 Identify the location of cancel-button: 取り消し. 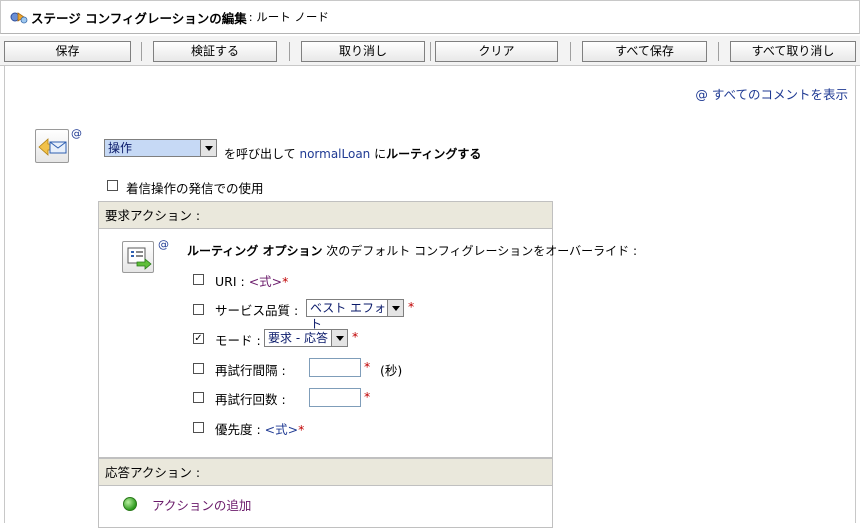
(363, 51).